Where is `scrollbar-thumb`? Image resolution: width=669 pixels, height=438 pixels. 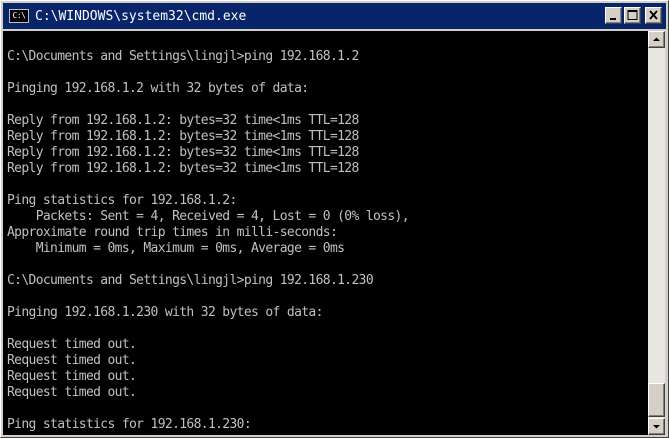
scrollbar-thumb is located at coordinates (656, 400).